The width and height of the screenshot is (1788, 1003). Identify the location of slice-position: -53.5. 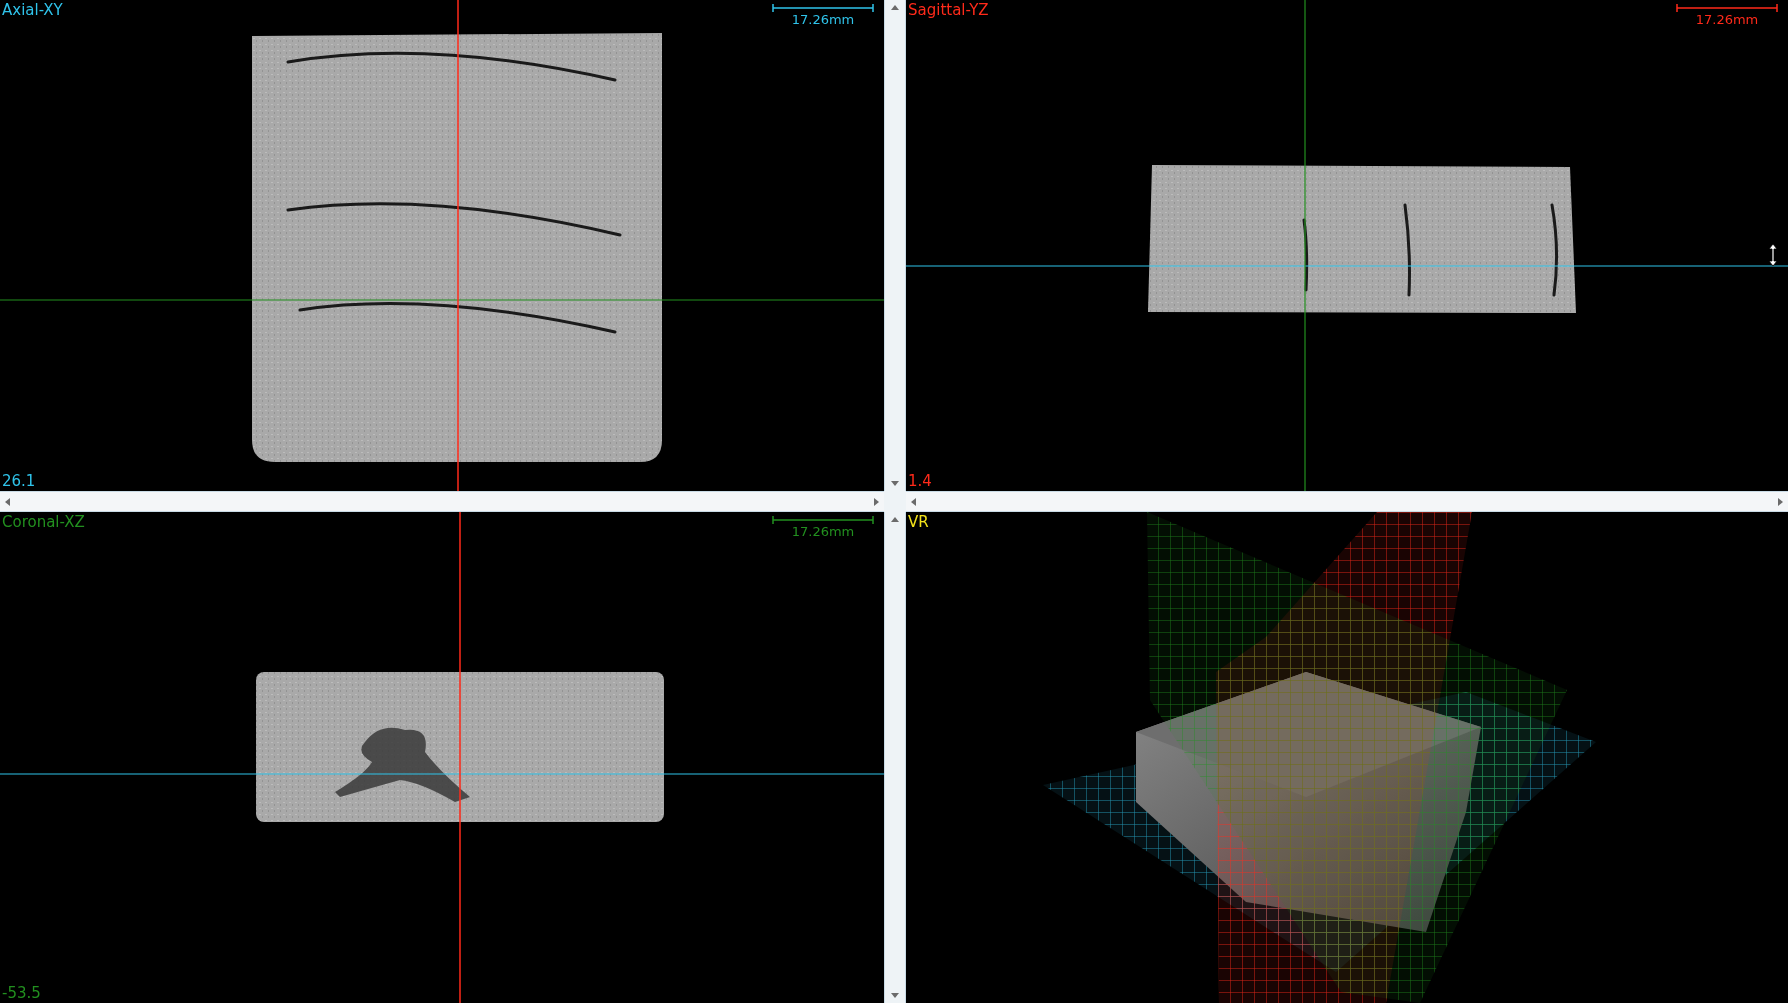
(21, 993).